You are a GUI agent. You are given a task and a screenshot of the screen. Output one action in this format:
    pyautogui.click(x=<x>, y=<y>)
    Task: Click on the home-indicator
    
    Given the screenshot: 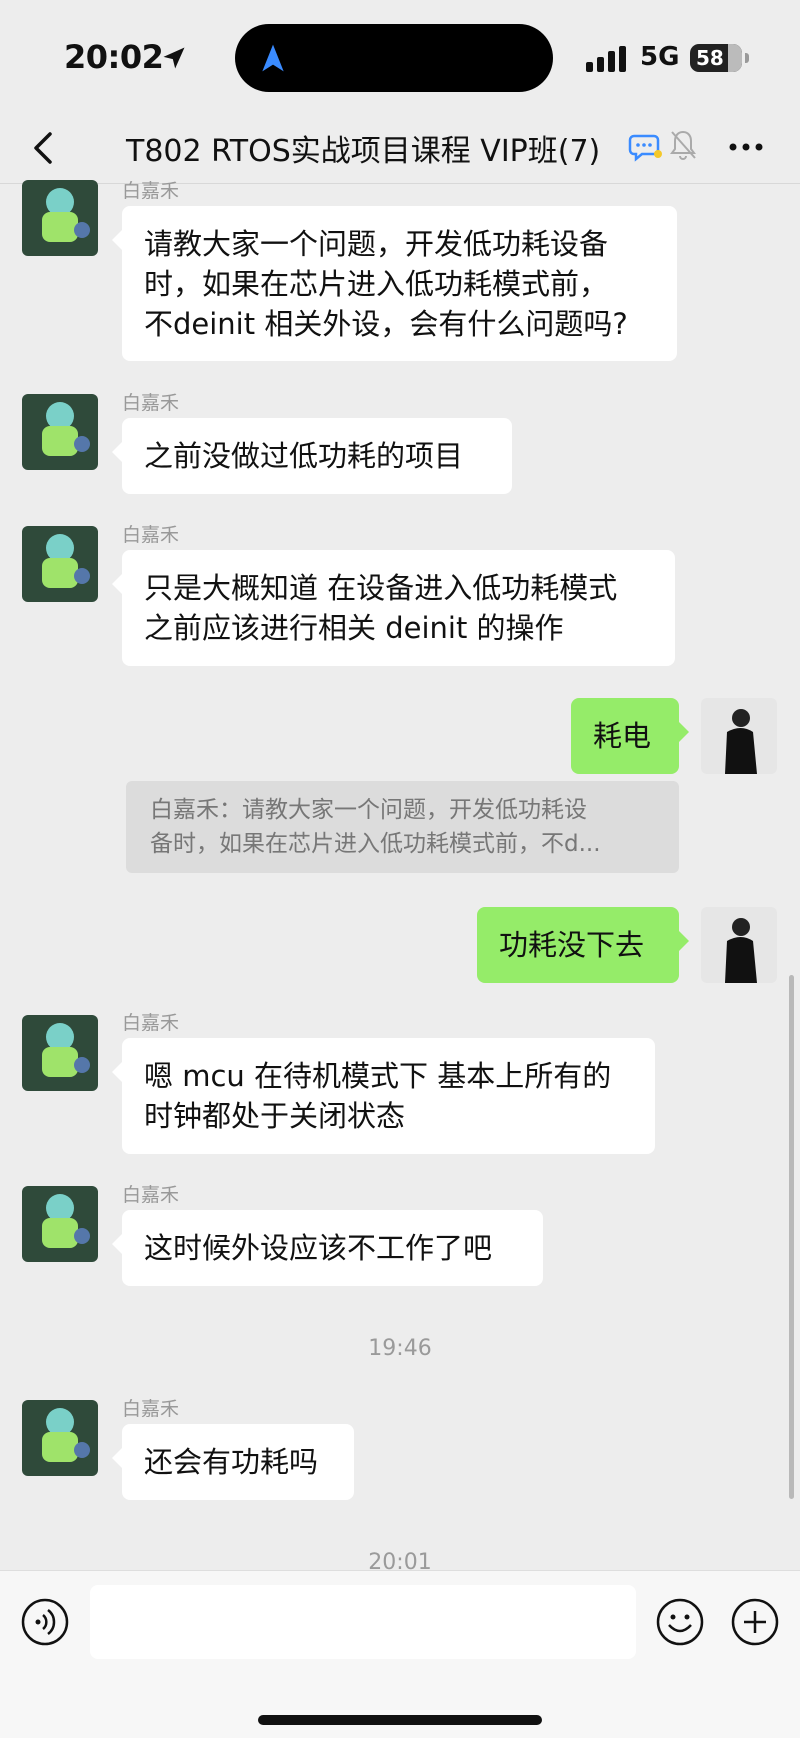 What is the action you would take?
    pyautogui.click(x=400, y=1720)
    